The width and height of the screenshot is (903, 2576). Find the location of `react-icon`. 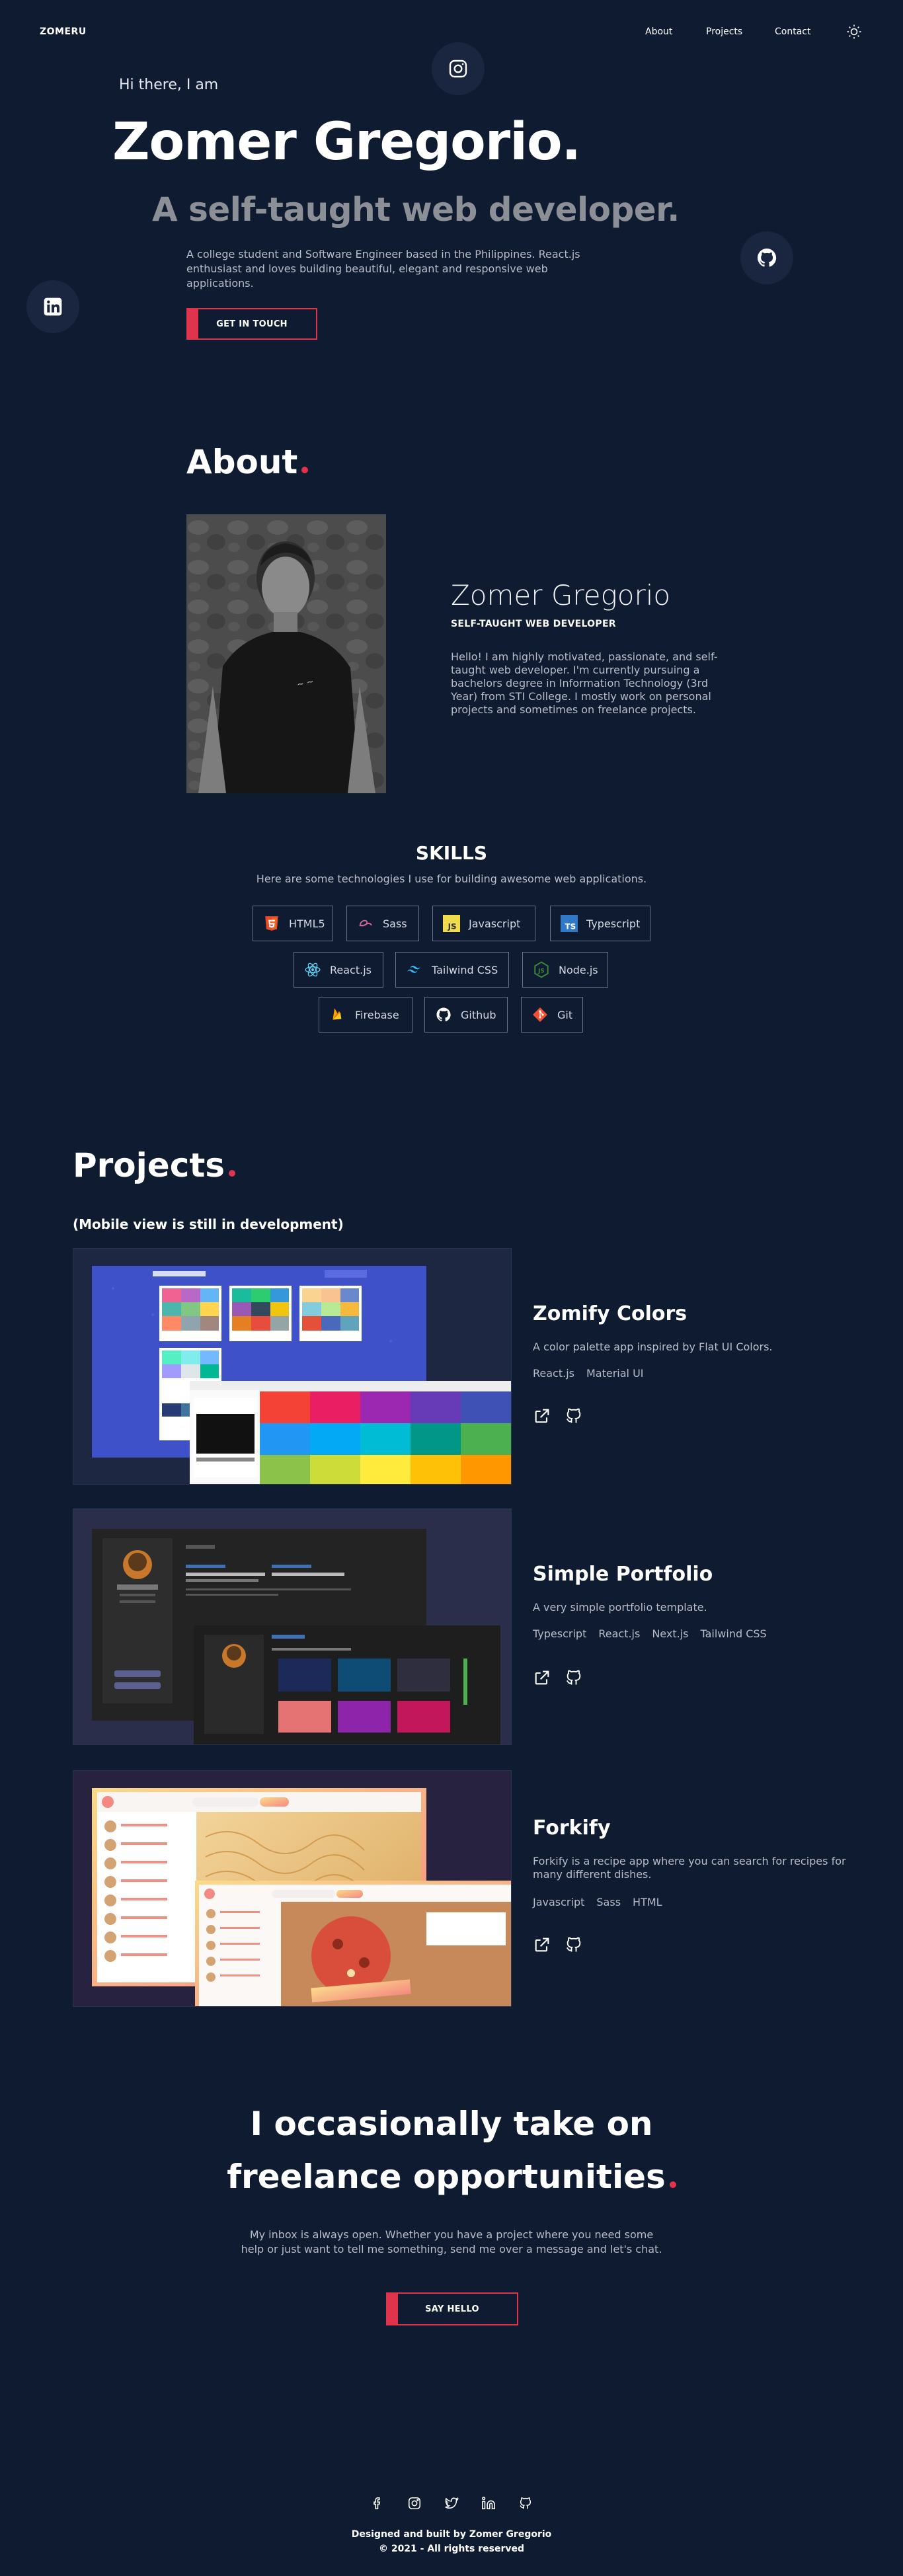

react-icon is located at coordinates (312, 969).